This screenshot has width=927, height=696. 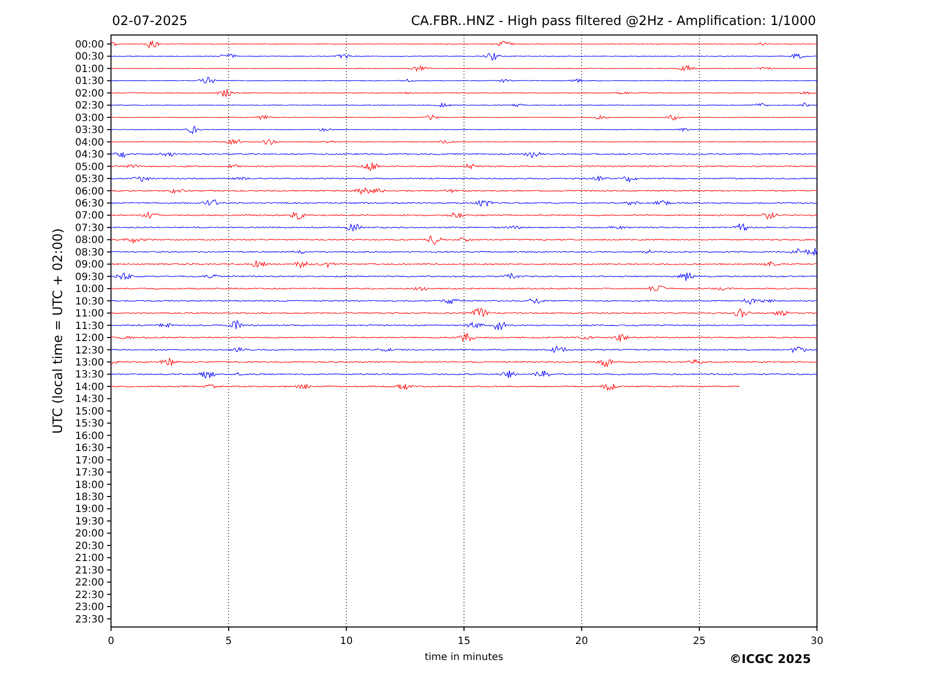 I want to click on time-label: 08:00, so click(x=89, y=240).